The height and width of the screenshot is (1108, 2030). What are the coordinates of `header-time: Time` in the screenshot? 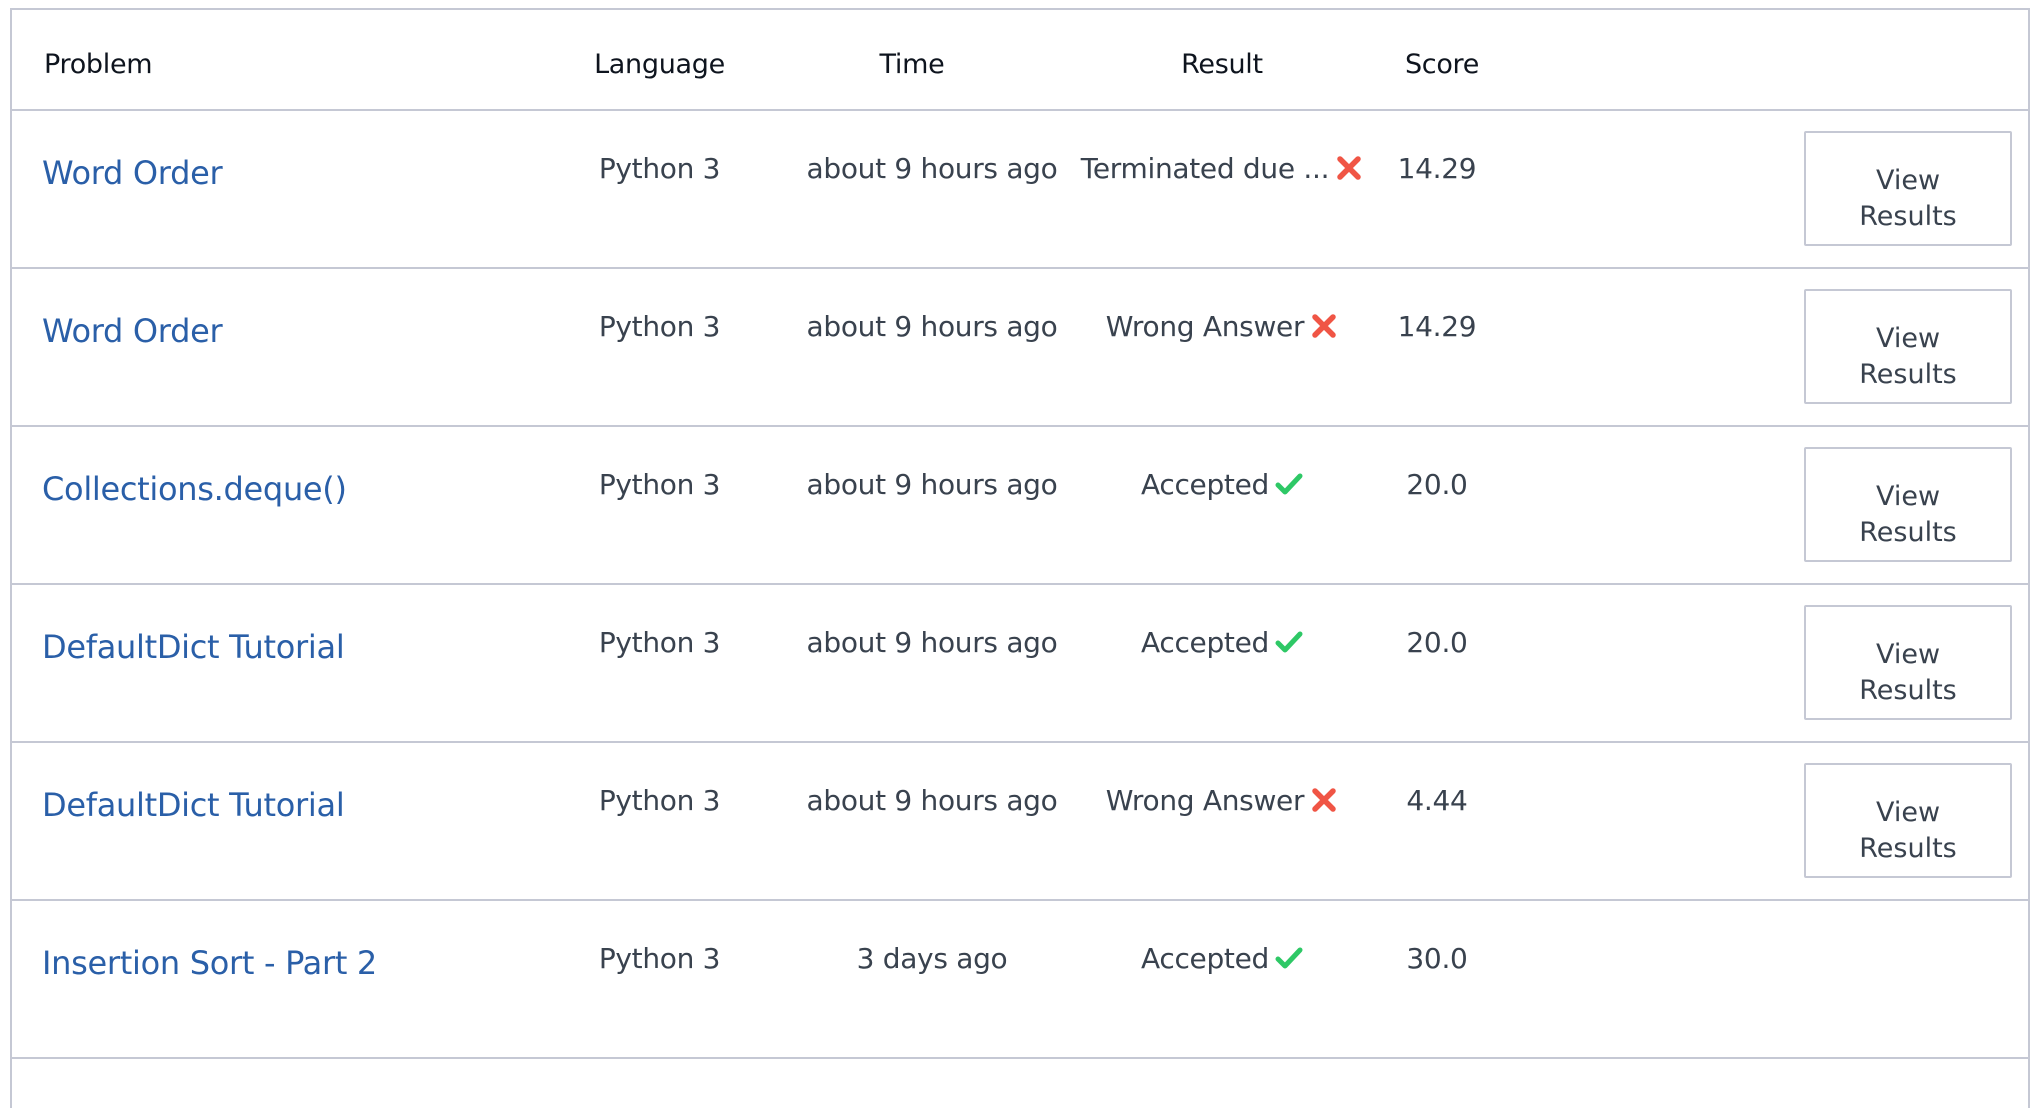 It's located at (912, 60).